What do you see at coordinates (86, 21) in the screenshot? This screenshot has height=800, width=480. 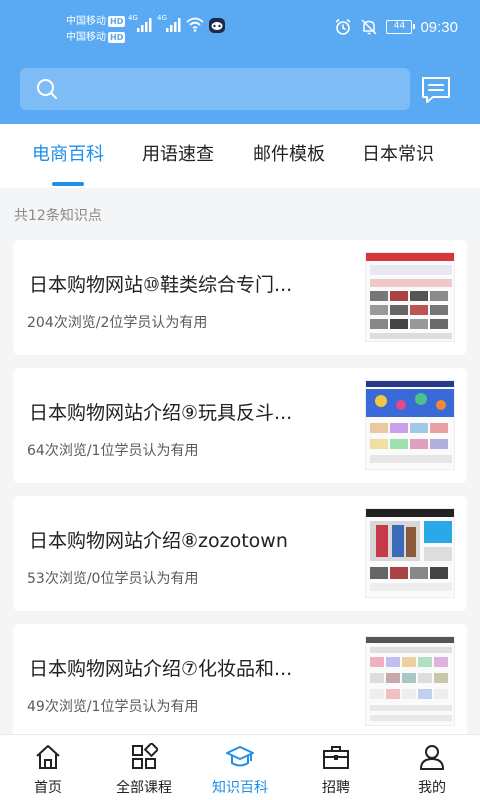 I see `carrier-1: 中国移动` at bounding box center [86, 21].